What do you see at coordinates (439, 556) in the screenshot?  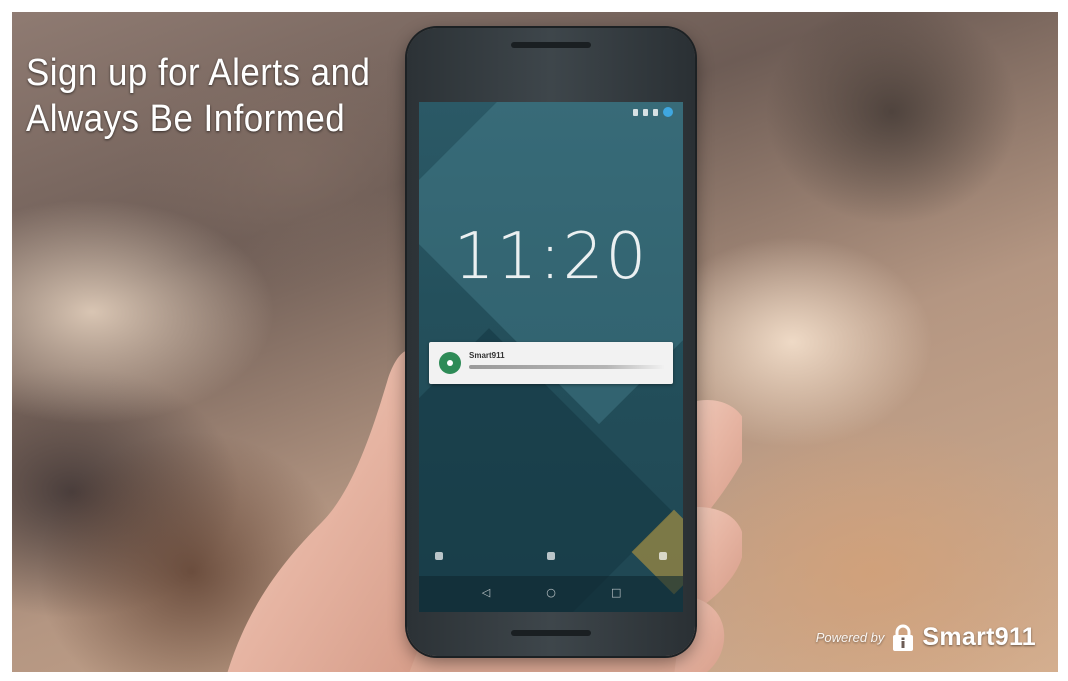 I see `phone-shortcut-icon` at bounding box center [439, 556].